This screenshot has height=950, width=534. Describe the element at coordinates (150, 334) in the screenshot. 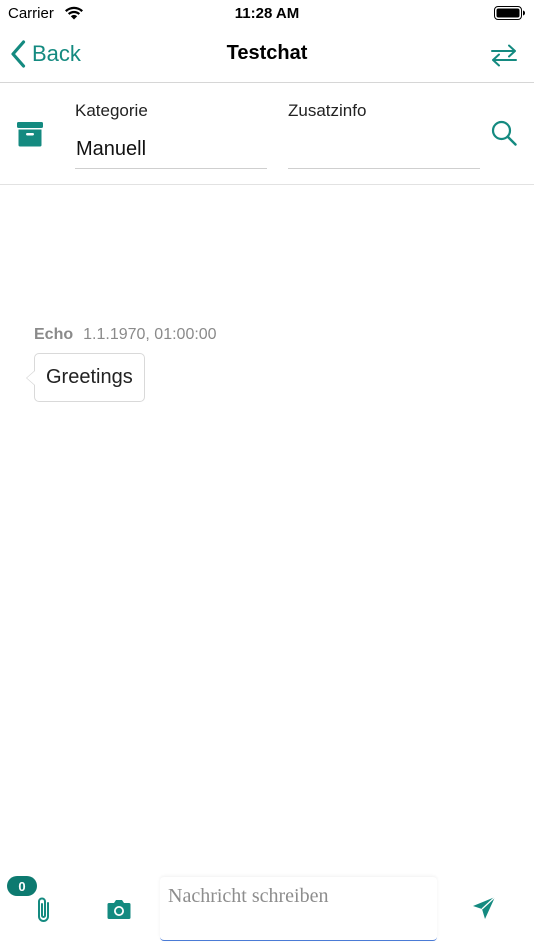

I see `message-timestamp: 1.1.1970, 01:00:00` at that location.